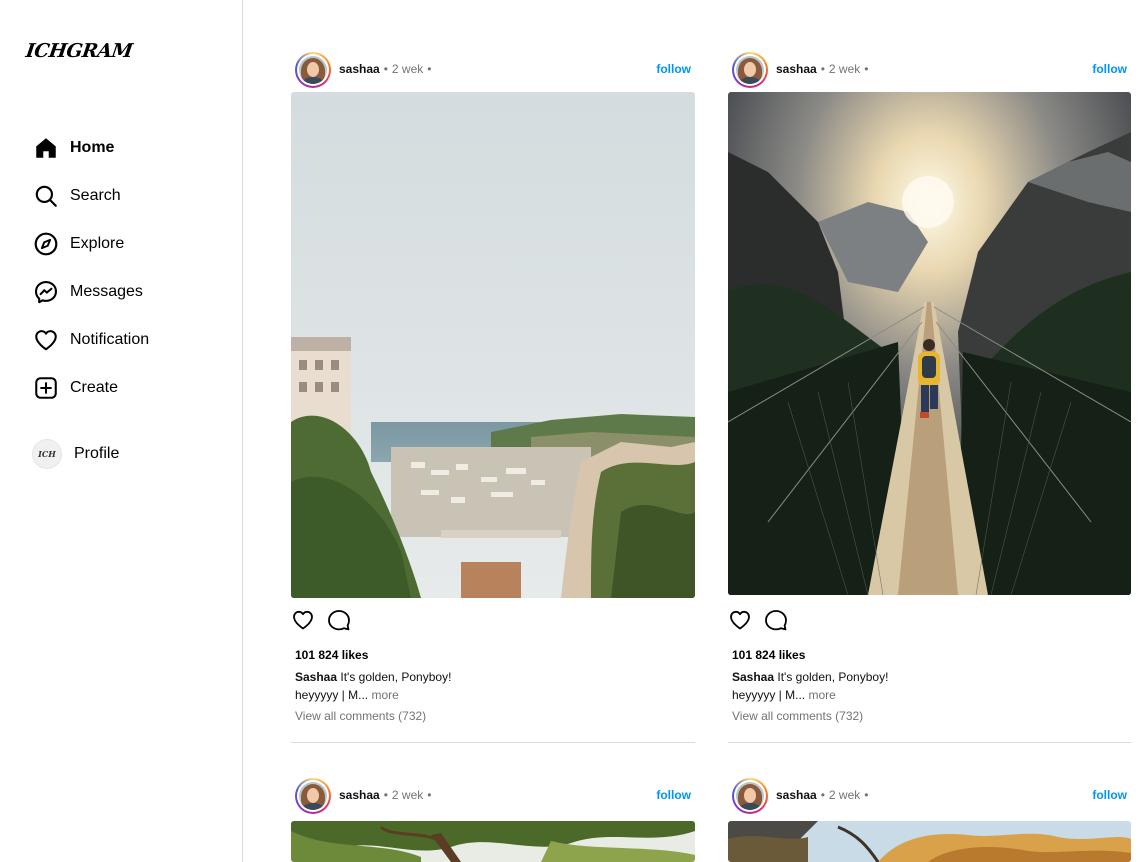 This screenshot has width=1146, height=862. What do you see at coordinates (46, 244) in the screenshot?
I see `compass-icon` at bounding box center [46, 244].